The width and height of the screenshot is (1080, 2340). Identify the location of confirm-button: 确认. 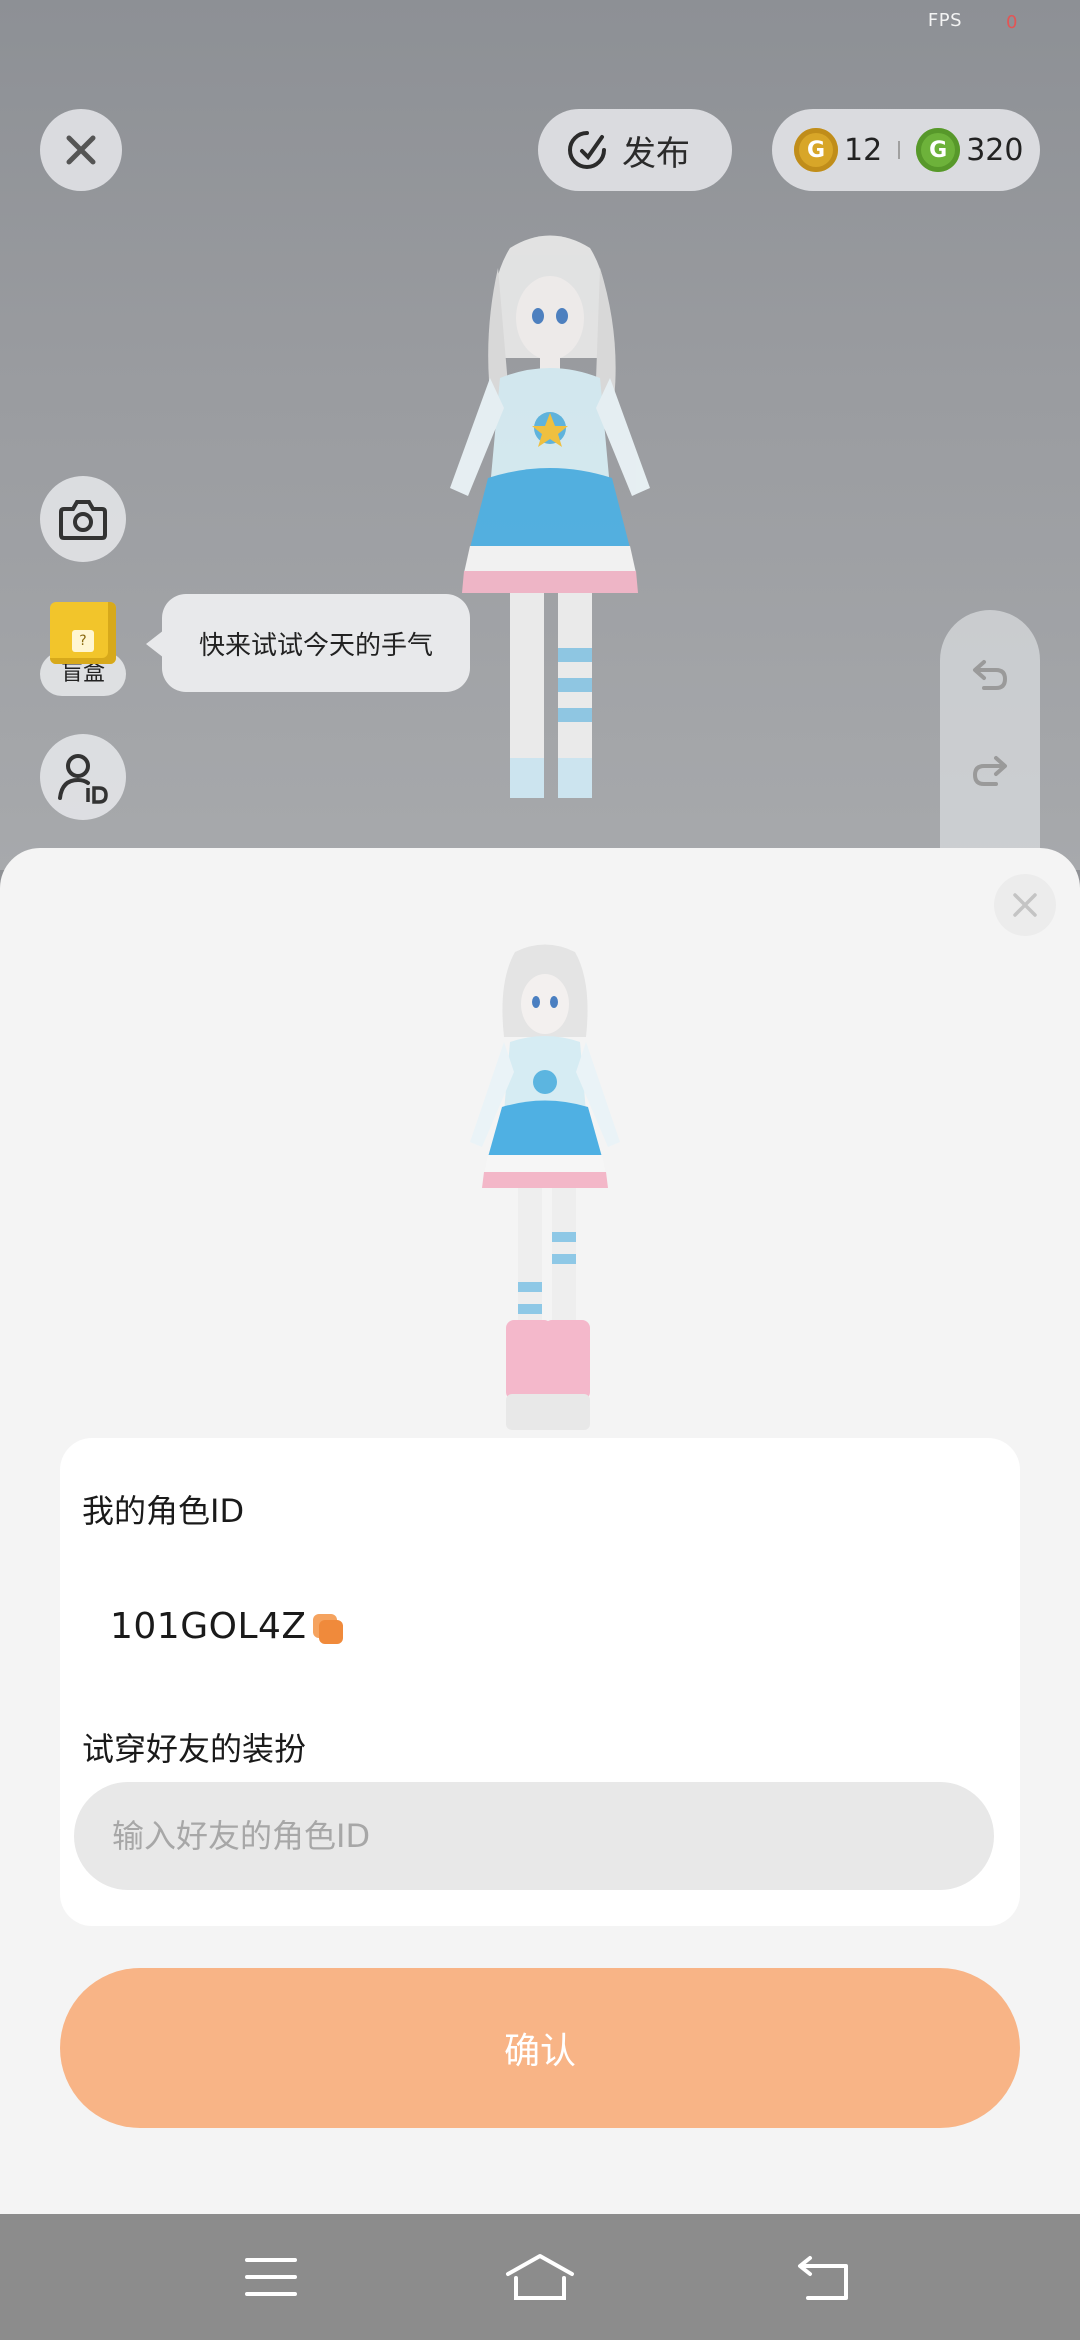
(540, 2048).